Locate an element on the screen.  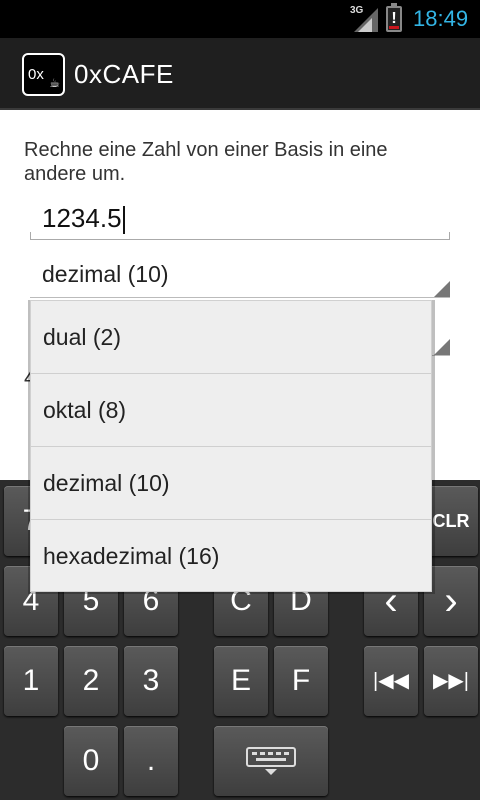
from-base-spinner: dezimal (10) is located at coordinates (240, 274).